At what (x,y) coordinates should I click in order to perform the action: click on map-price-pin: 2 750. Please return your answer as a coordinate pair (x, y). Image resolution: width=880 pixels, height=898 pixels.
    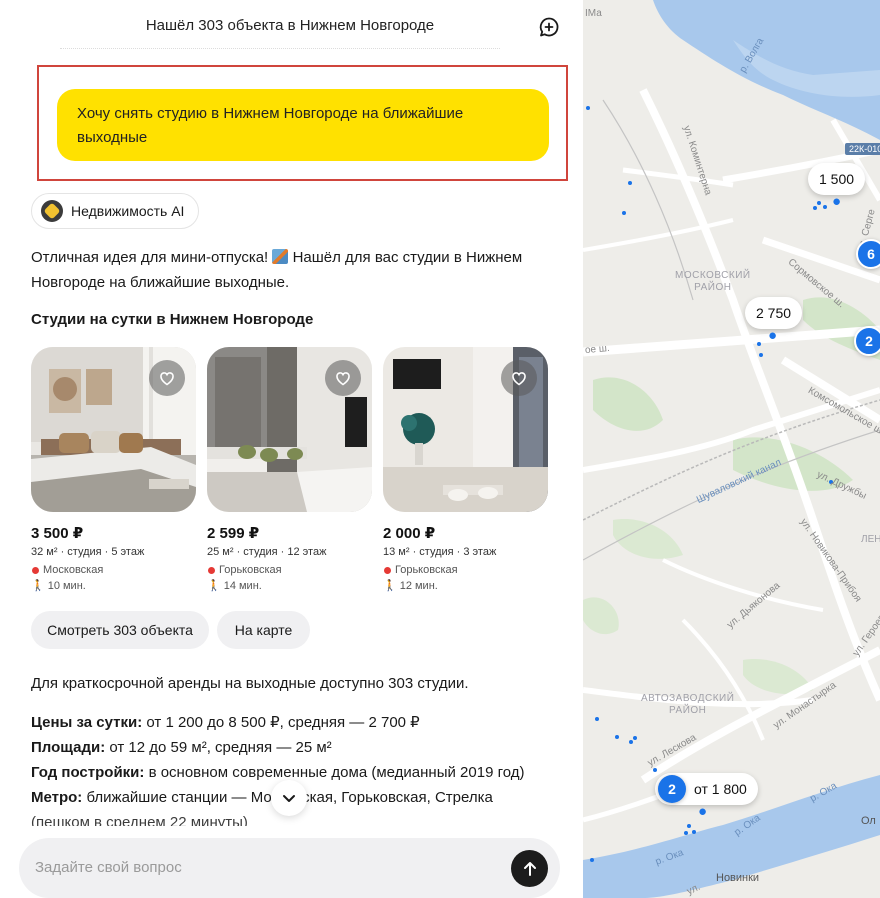
    Looking at the image, I should click on (774, 313).